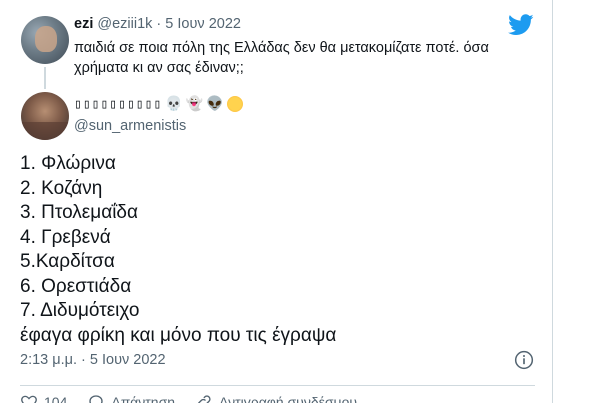  I want to click on copy-link-button: Αντιγραφή συνδέσμου, so click(276, 398).